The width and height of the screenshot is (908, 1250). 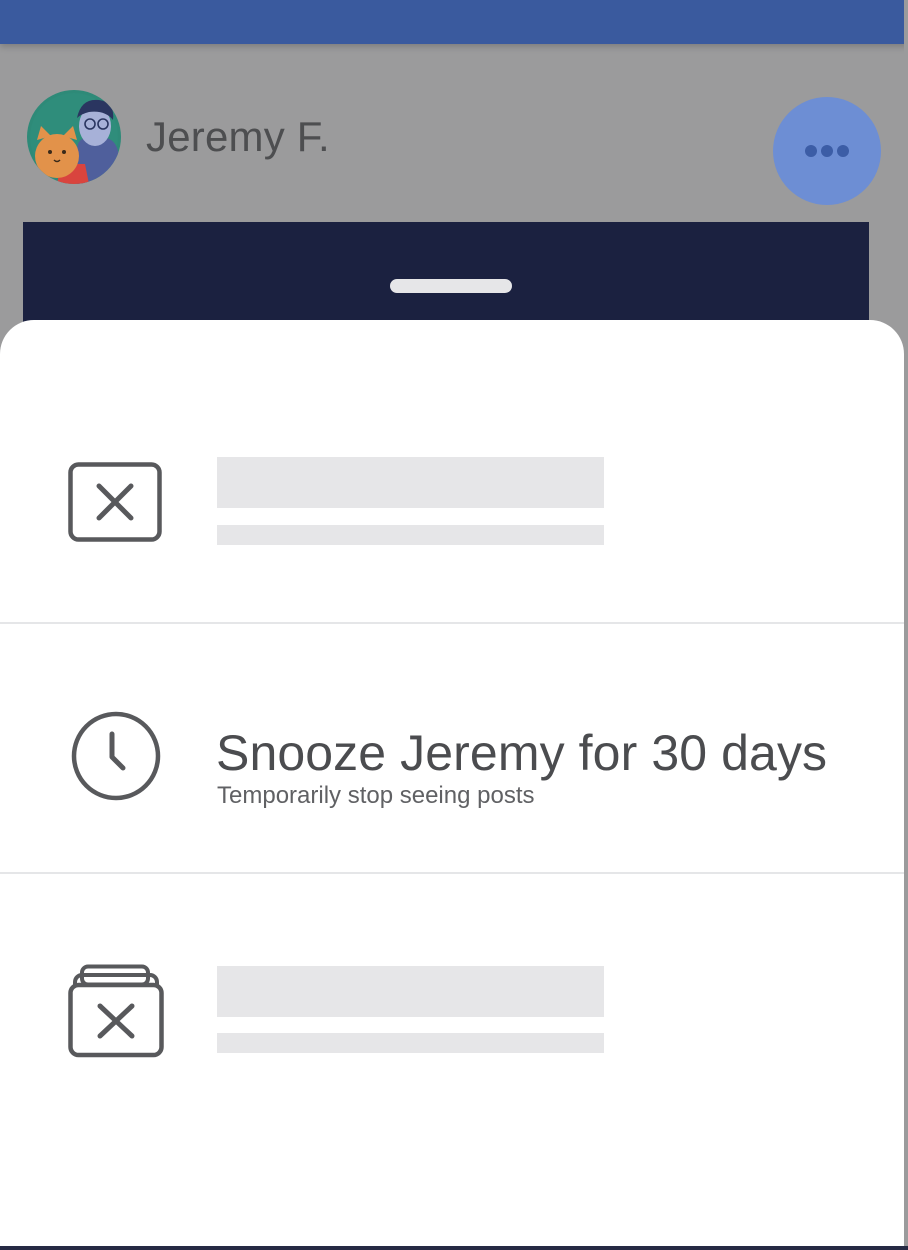 I want to click on avatar-illustration-icon, so click(x=74, y=137).